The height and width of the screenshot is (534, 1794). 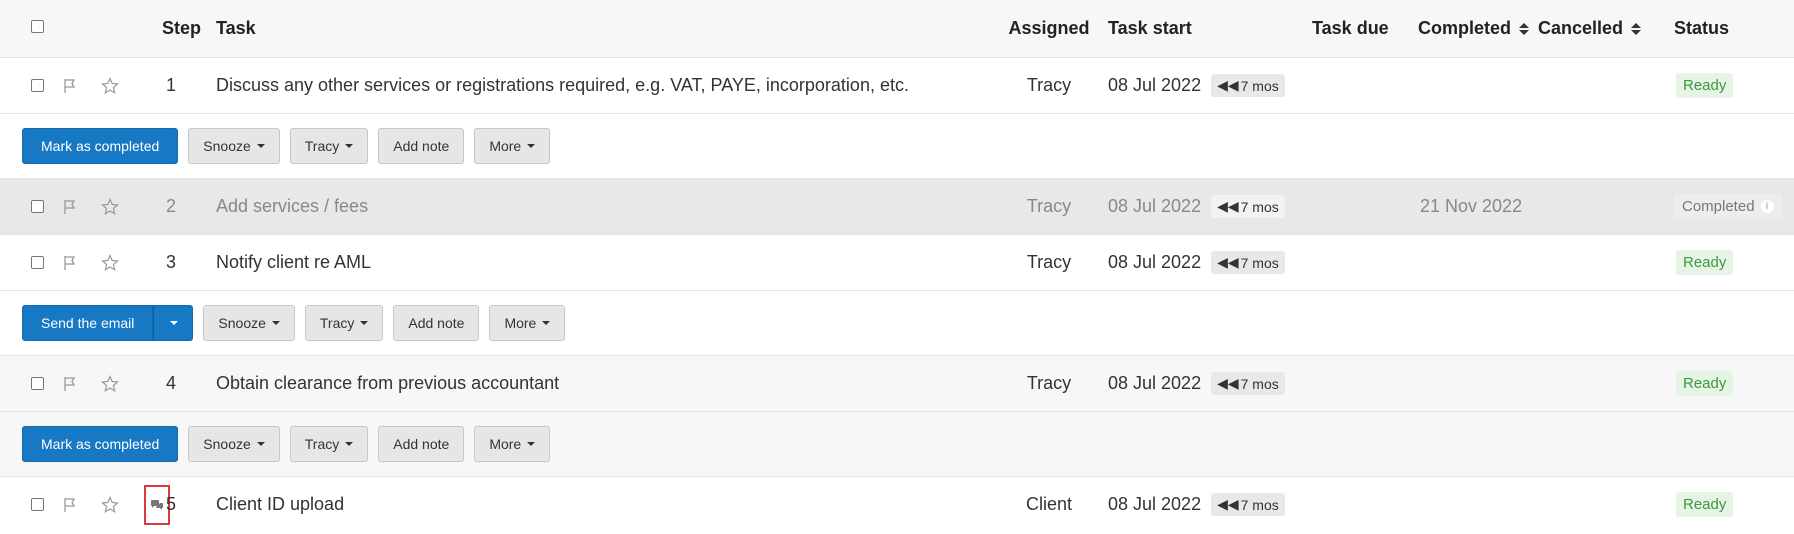 I want to click on header-status: Status, so click(x=1734, y=28).